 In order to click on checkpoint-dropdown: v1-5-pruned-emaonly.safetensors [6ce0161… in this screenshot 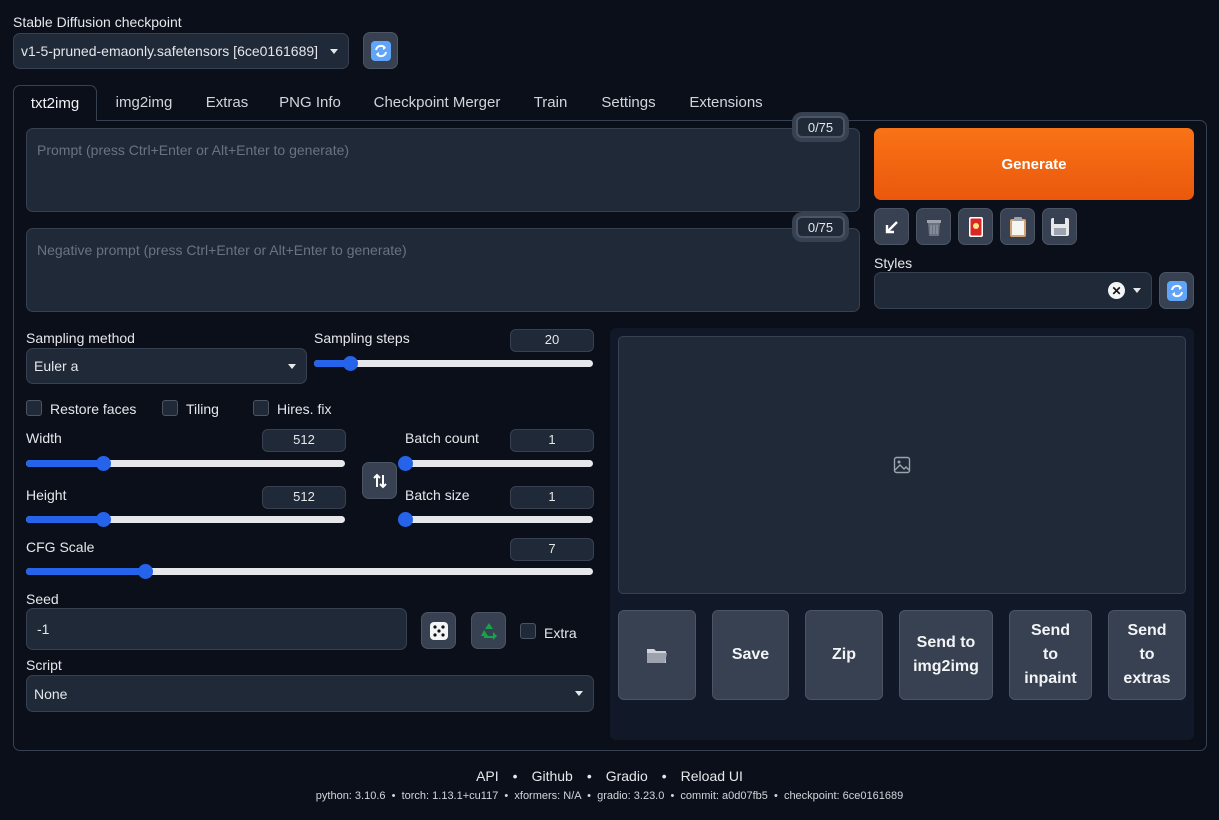, I will do `click(181, 51)`.